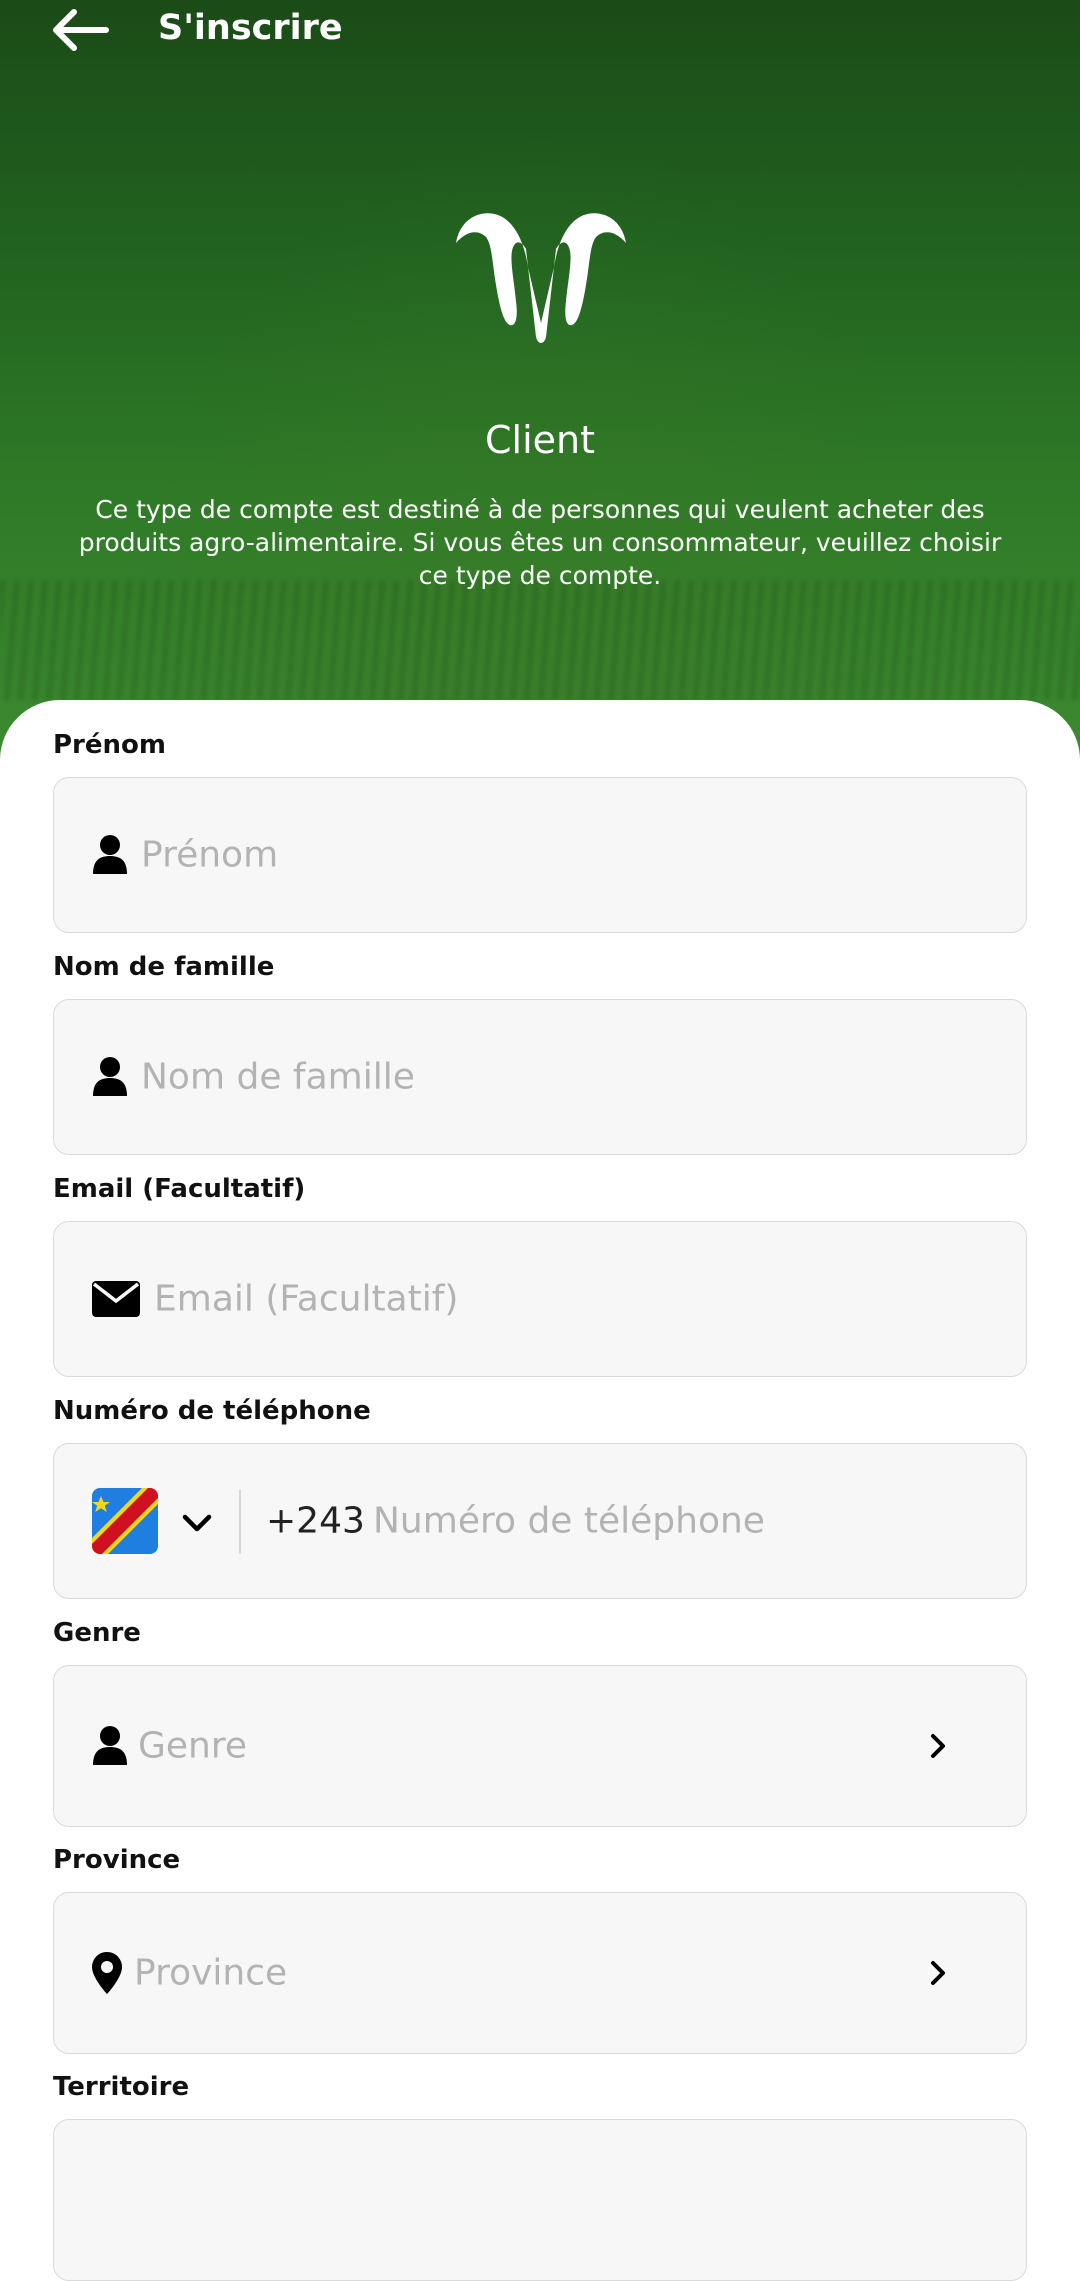 This screenshot has height=2281, width=1080. What do you see at coordinates (210, 855) in the screenshot?
I see `first-name-placeholder: Prénom` at bounding box center [210, 855].